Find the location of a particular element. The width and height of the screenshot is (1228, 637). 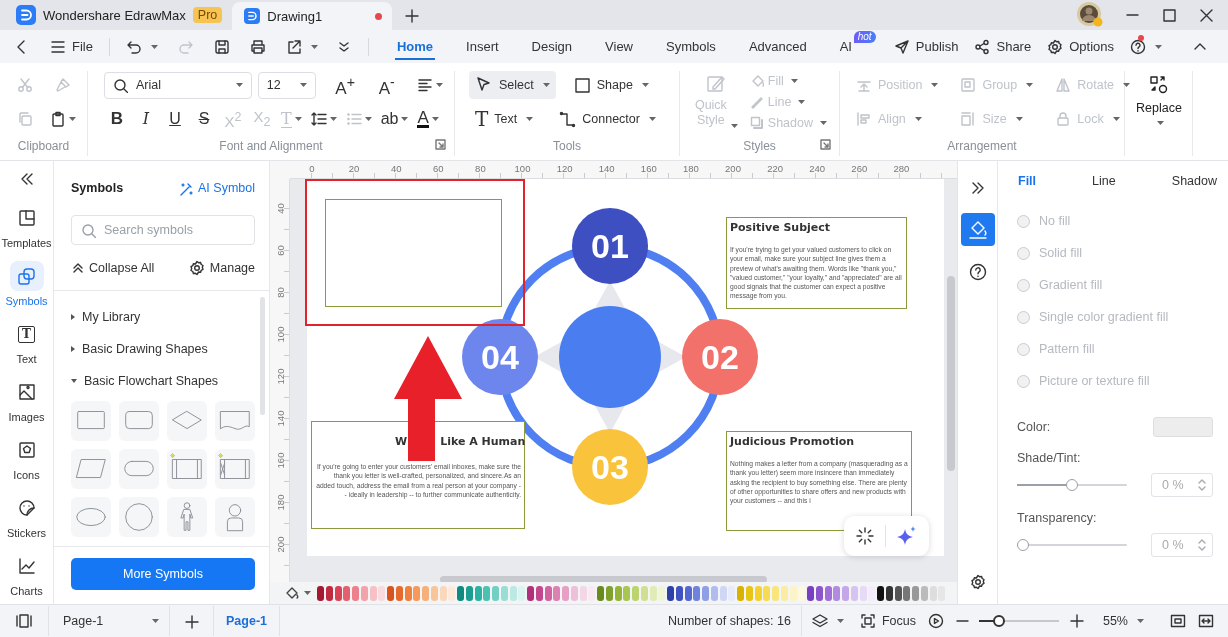

menu-tab: View is located at coordinates (619, 46).